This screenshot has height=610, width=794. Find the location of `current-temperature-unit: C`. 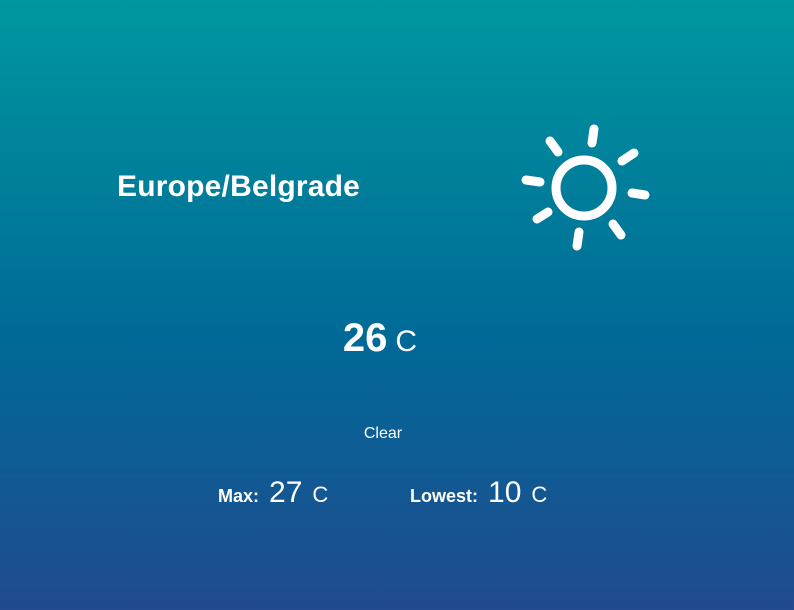

current-temperature-unit: C is located at coordinates (406, 341).